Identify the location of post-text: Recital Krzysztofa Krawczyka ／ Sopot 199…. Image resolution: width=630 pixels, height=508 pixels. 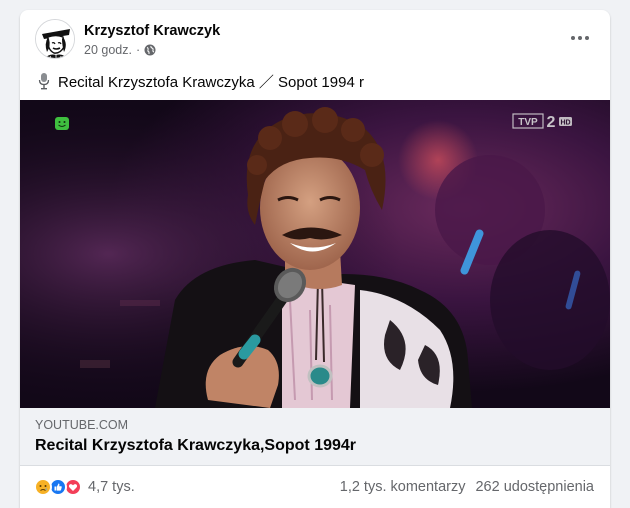
(200, 81).